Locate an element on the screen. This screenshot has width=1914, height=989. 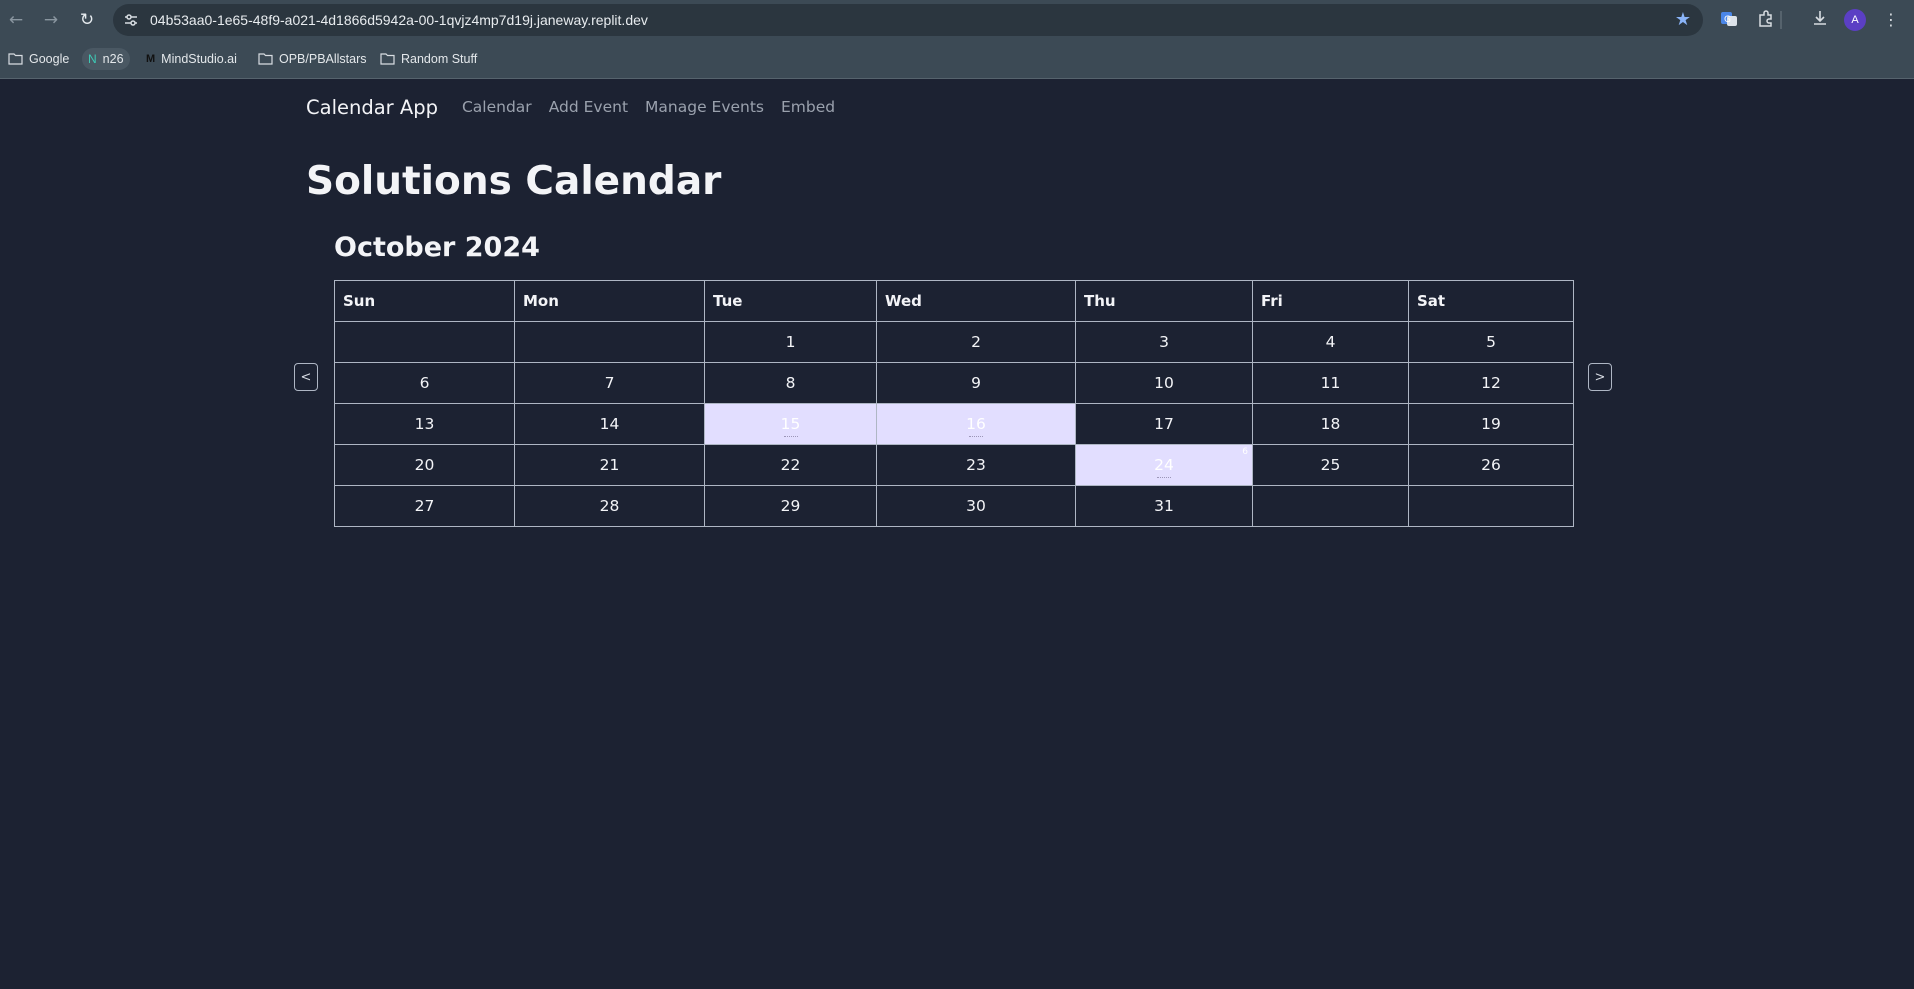
calendar-day-cell: 22 is located at coordinates (790, 465).